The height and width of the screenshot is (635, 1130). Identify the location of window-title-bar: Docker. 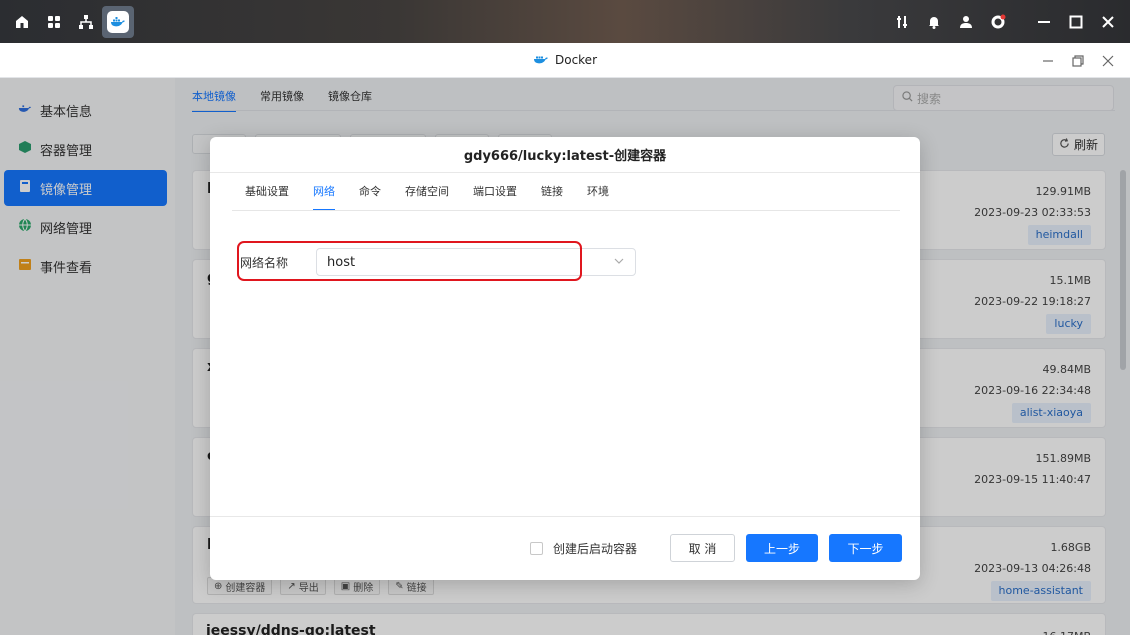
(565, 60).